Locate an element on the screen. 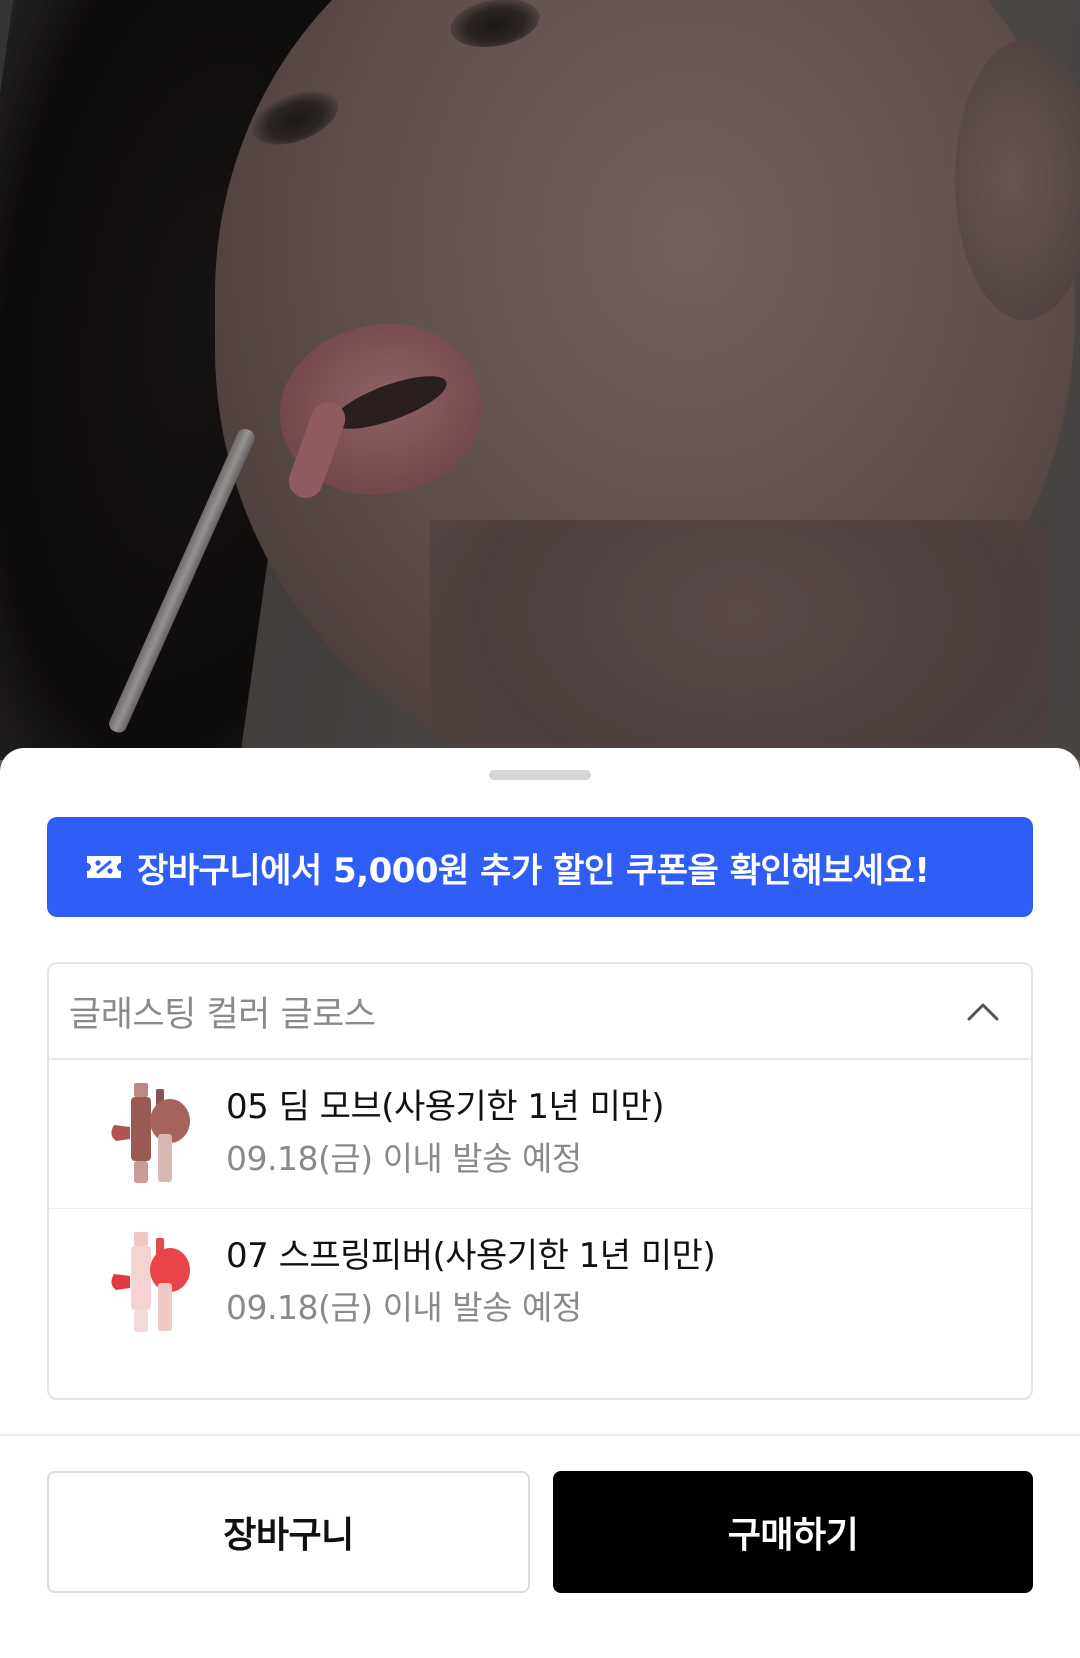 The image size is (1080, 1658). option-item-07-spring-fever: 07 스프링피버(사용기한 1년 미만) 09.18(금) 이내 발송 예정 is located at coordinates (540, 1282).